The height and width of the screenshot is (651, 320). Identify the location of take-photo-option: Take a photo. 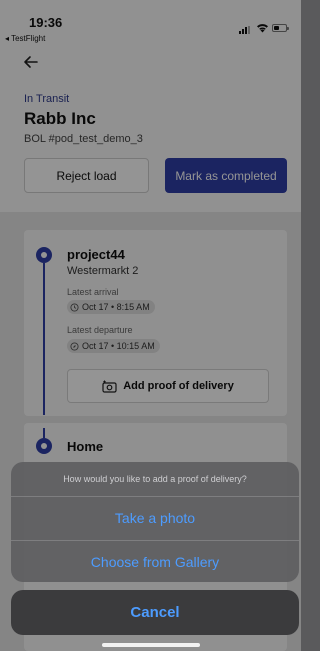
(155, 518).